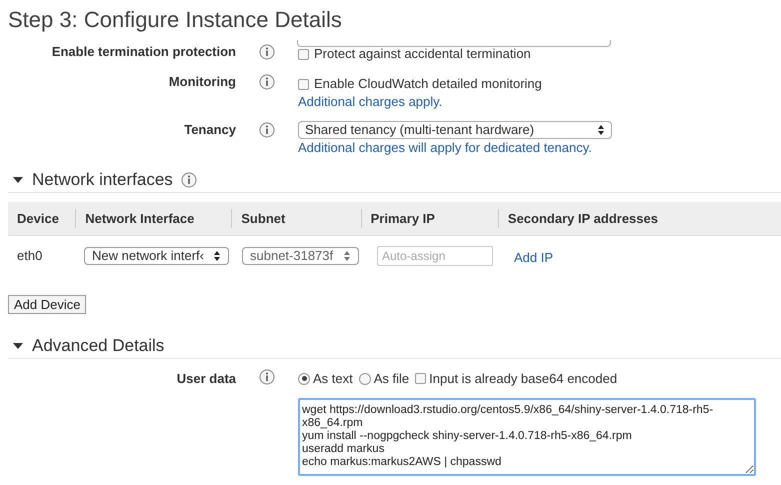 This screenshot has width=781, height=485. Describe the element at coordinates (206, 379) in the screenshot. I see `field-label: User data` at that location.